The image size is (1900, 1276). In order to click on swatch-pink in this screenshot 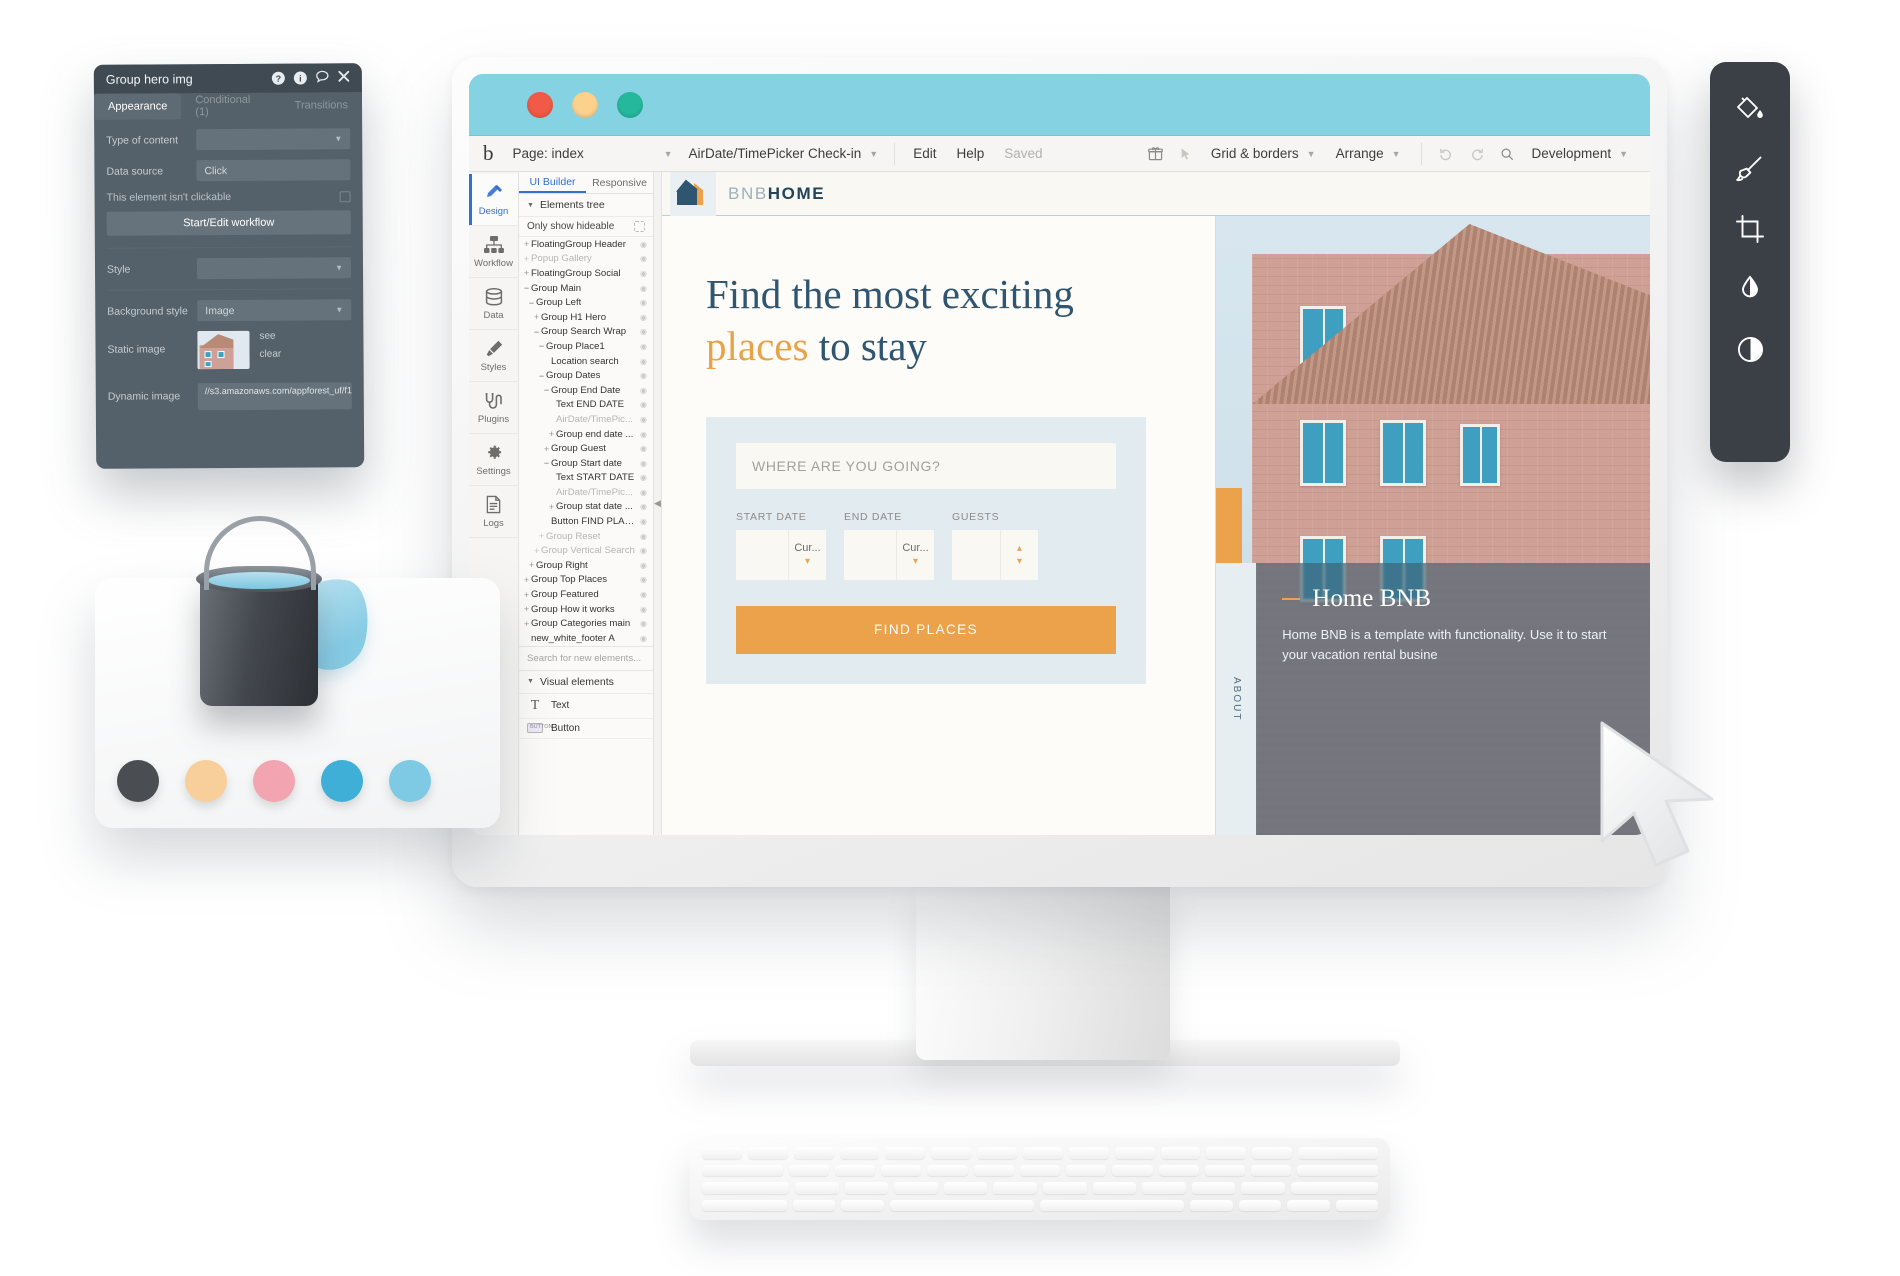, I will do `click(274, 781)`.